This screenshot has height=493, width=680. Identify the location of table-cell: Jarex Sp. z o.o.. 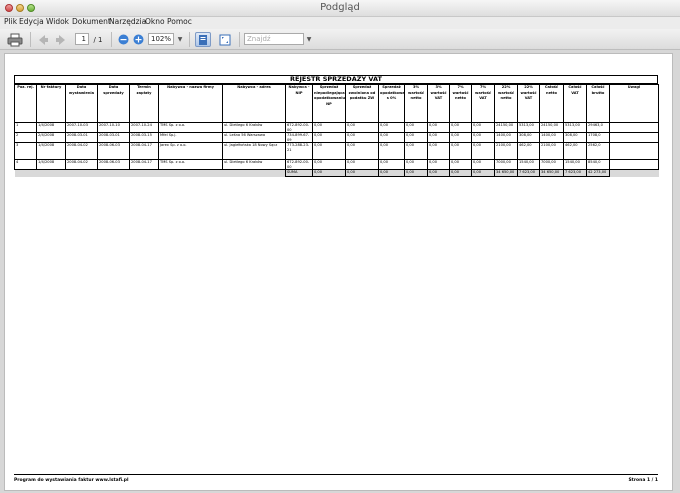
(190, 151).